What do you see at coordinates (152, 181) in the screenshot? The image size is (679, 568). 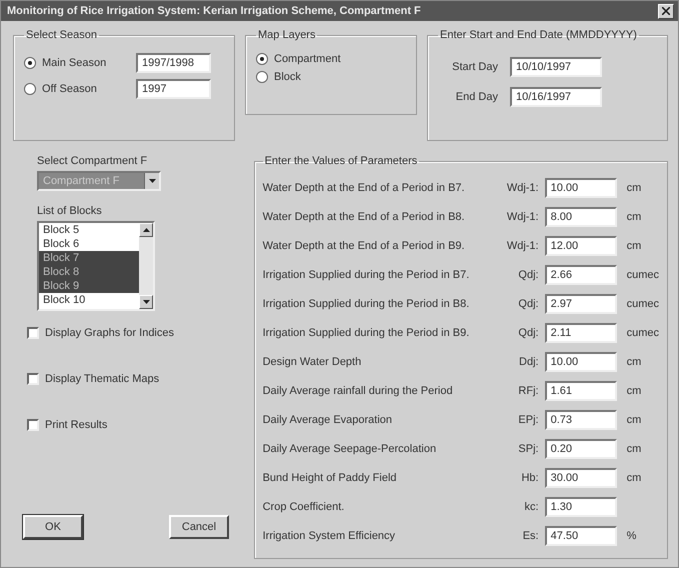 I see `caret-icon` at bounding box center [152, 181].